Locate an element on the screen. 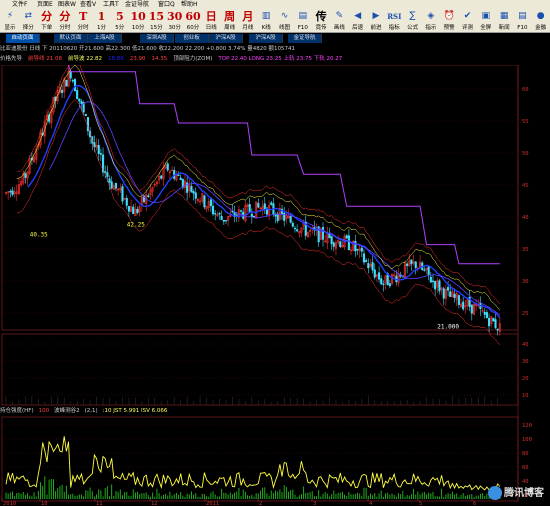 This screenshot has width=550, height=506. toolbar-label: 竟传 is located at coordinates (321, 28).